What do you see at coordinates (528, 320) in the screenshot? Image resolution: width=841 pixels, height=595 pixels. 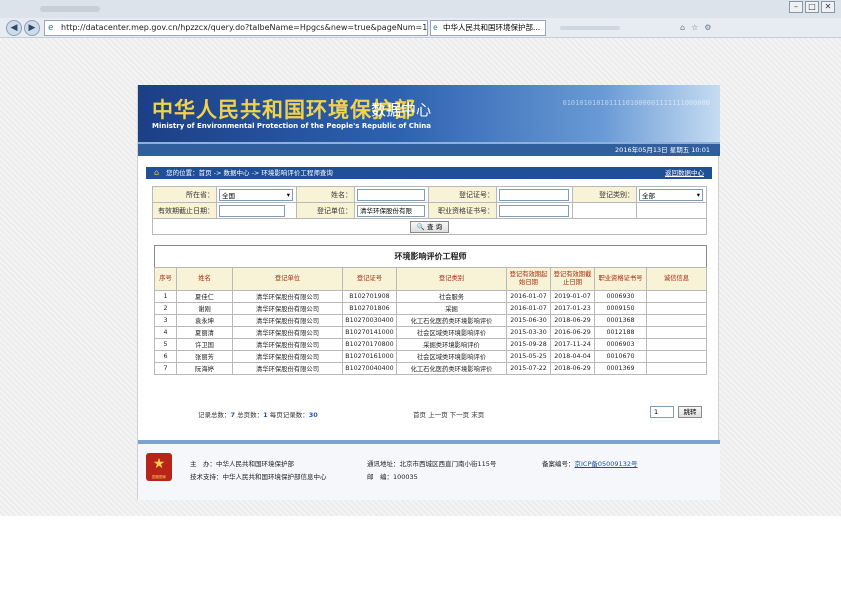 I see `table-cell: 2015-06-30` at bounding box center [528, 320].